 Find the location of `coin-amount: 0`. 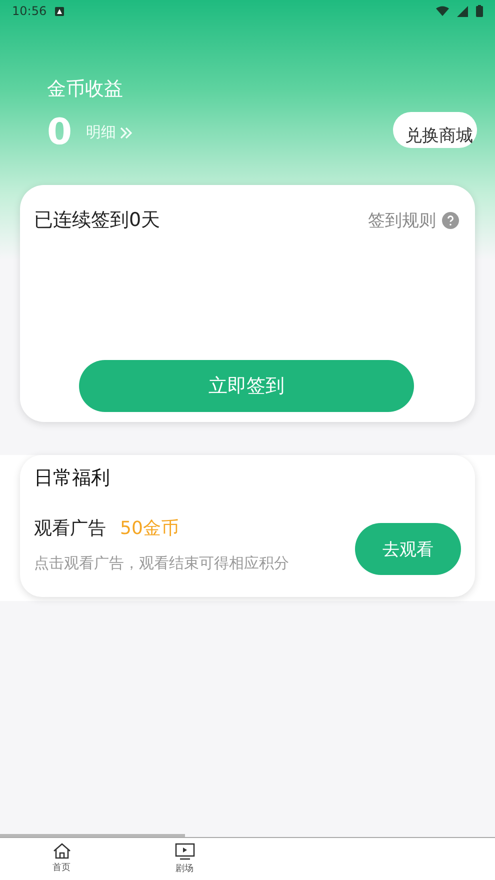

coin-amount: 0 is located at coordinates (59, 132).